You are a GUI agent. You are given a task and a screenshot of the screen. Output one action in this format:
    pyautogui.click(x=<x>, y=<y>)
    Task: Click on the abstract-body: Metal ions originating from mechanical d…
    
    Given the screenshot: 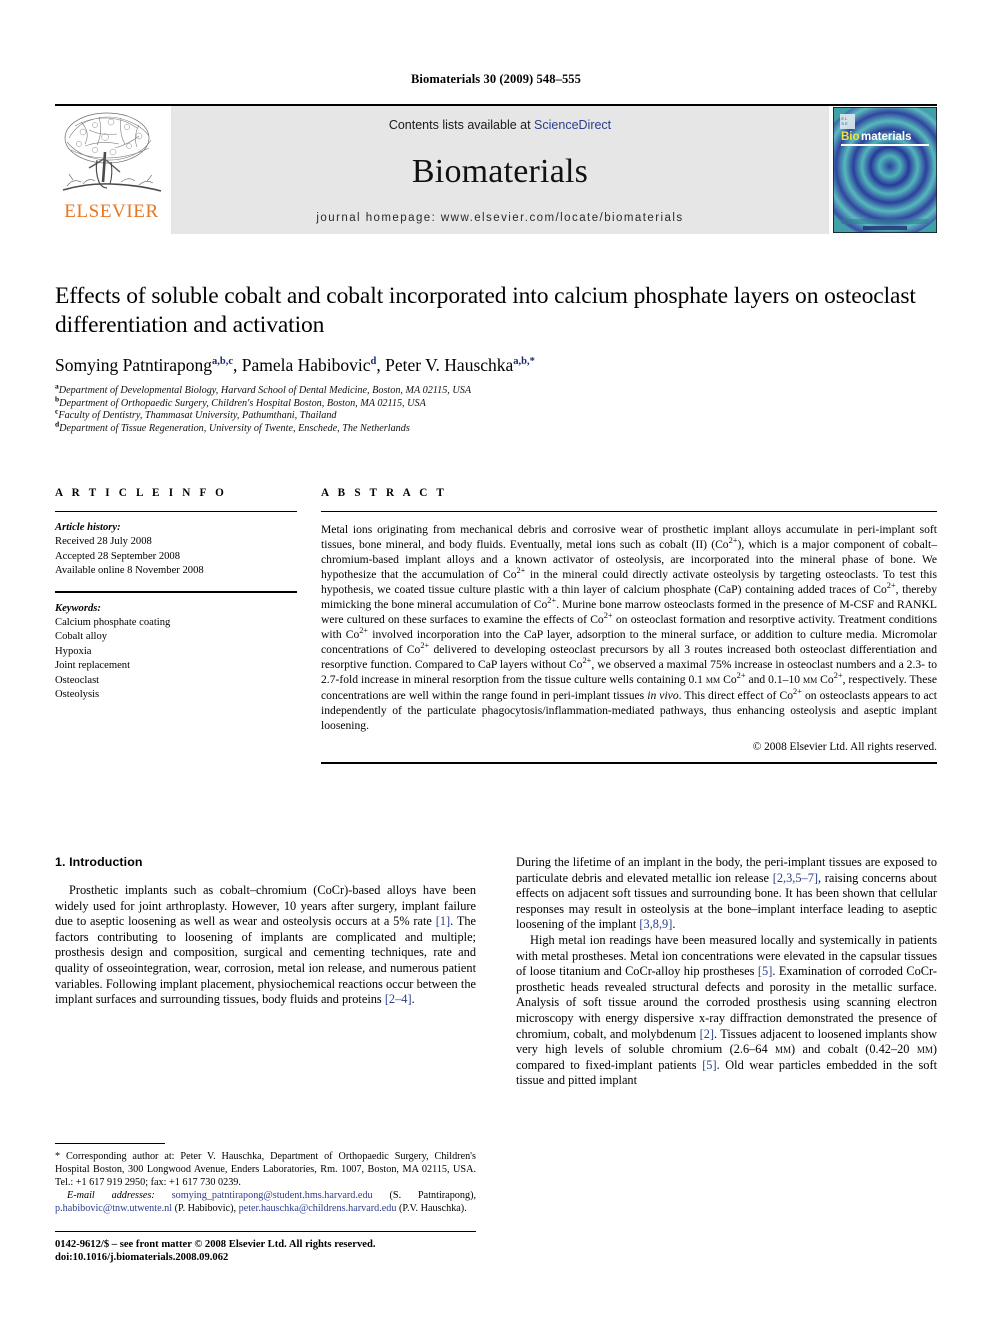 What is the action you would take?
    pyautogui.click(x=629, y=627)
    